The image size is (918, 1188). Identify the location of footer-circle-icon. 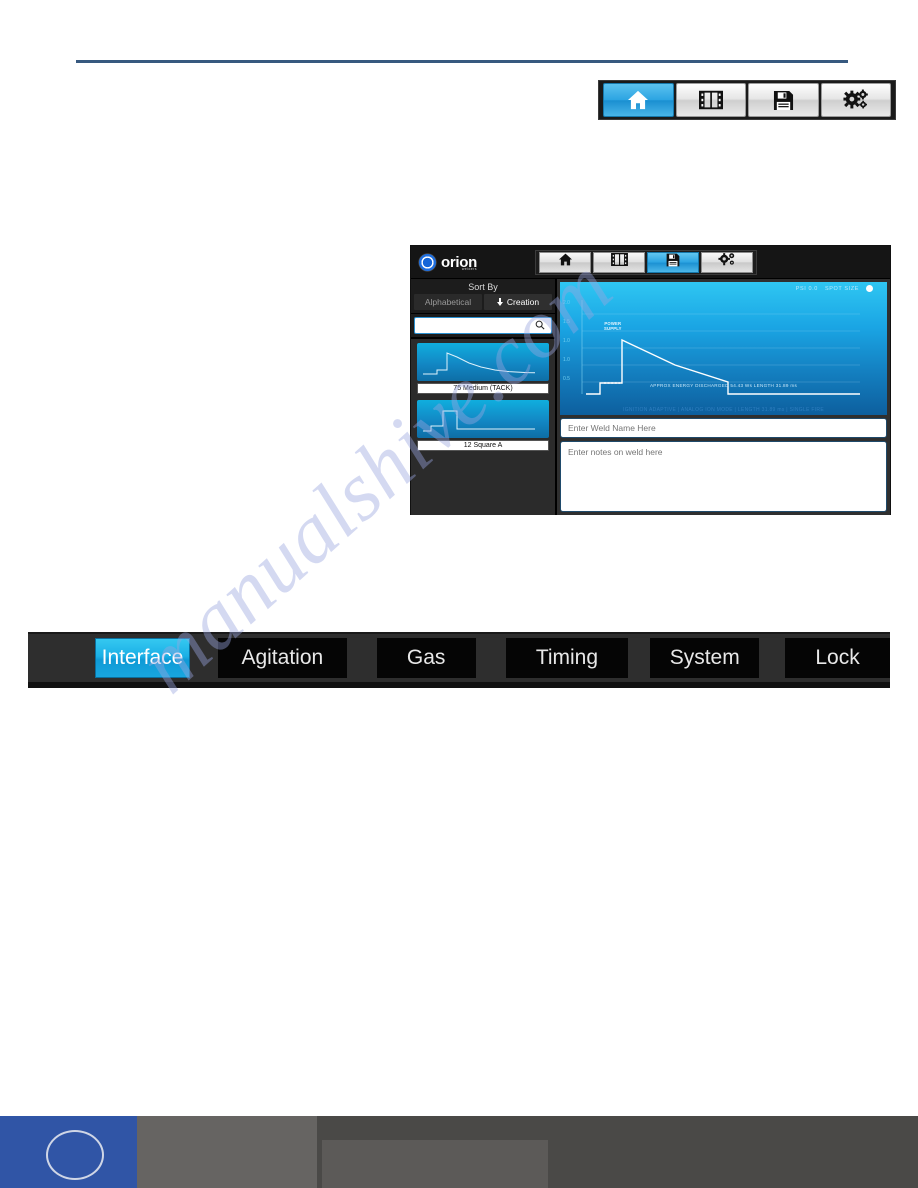
(75, 1155).